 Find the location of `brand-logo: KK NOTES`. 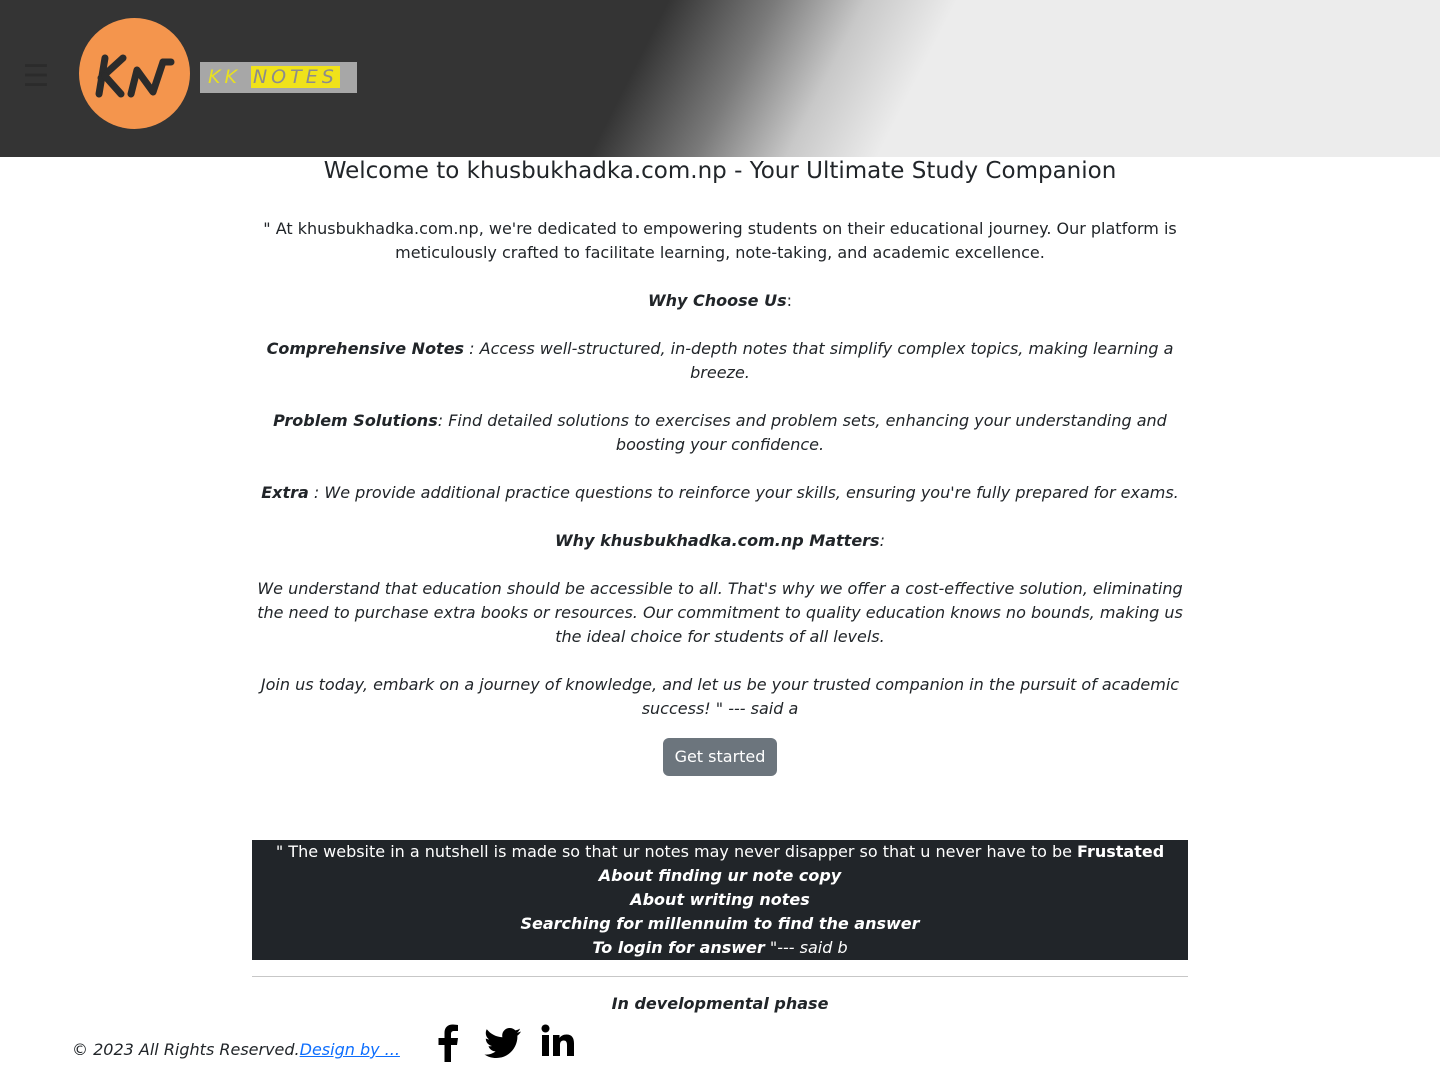

brand-logo: KK NOTES is located at coordinates (278, 77).